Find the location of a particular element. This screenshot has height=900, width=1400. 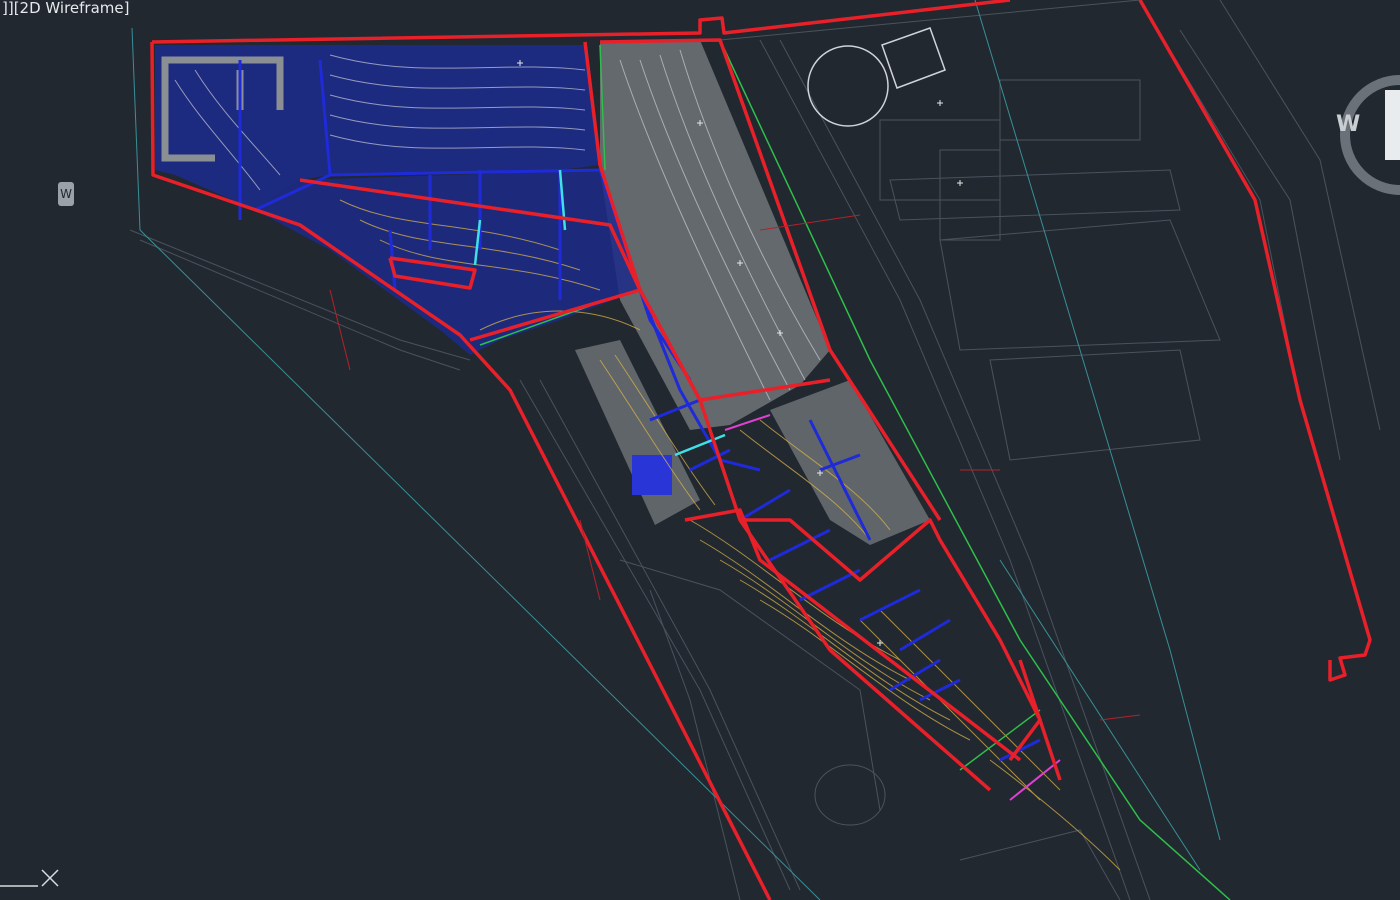

viewcube: W is located at coordinates (1365, 135).